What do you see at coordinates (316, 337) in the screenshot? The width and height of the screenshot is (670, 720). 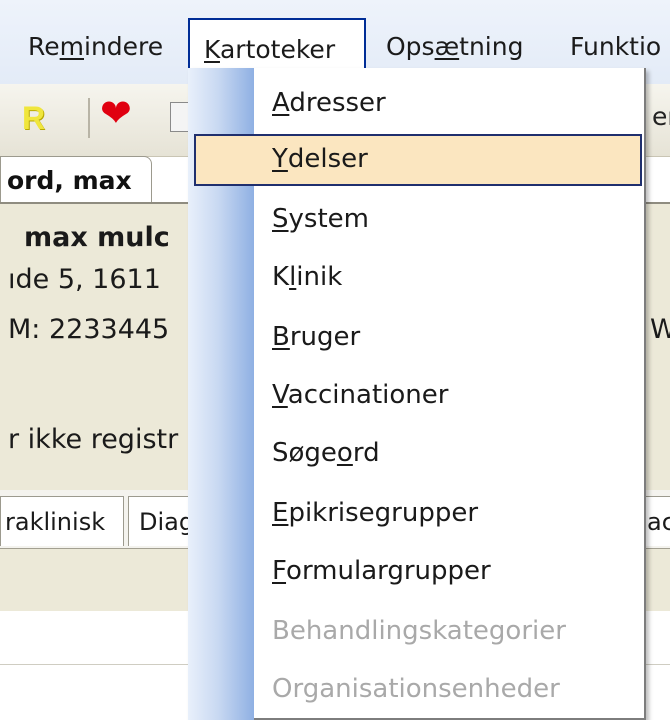 I see `menu-item-label: Bruger` at bounding box center [316, 337].